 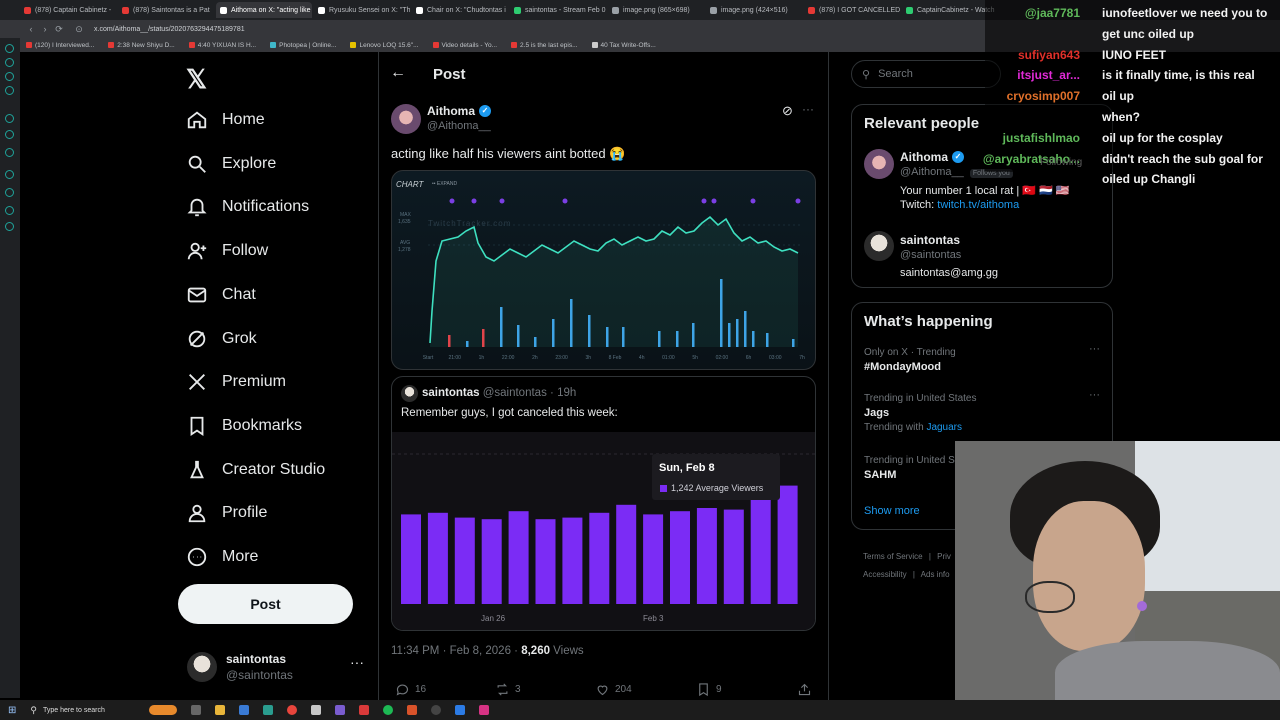 I want to click on author-handle: @Aithoma__, so click(x=459, y=126).